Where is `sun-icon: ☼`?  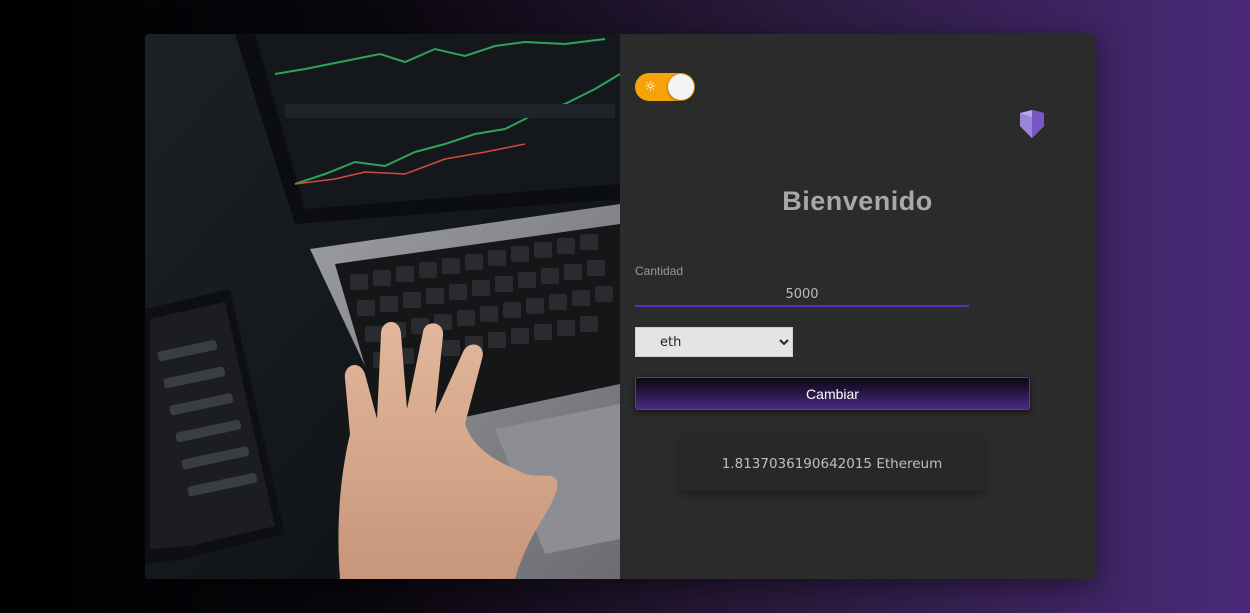
sun-icon: ☼ is located at coordinates (650, 87).